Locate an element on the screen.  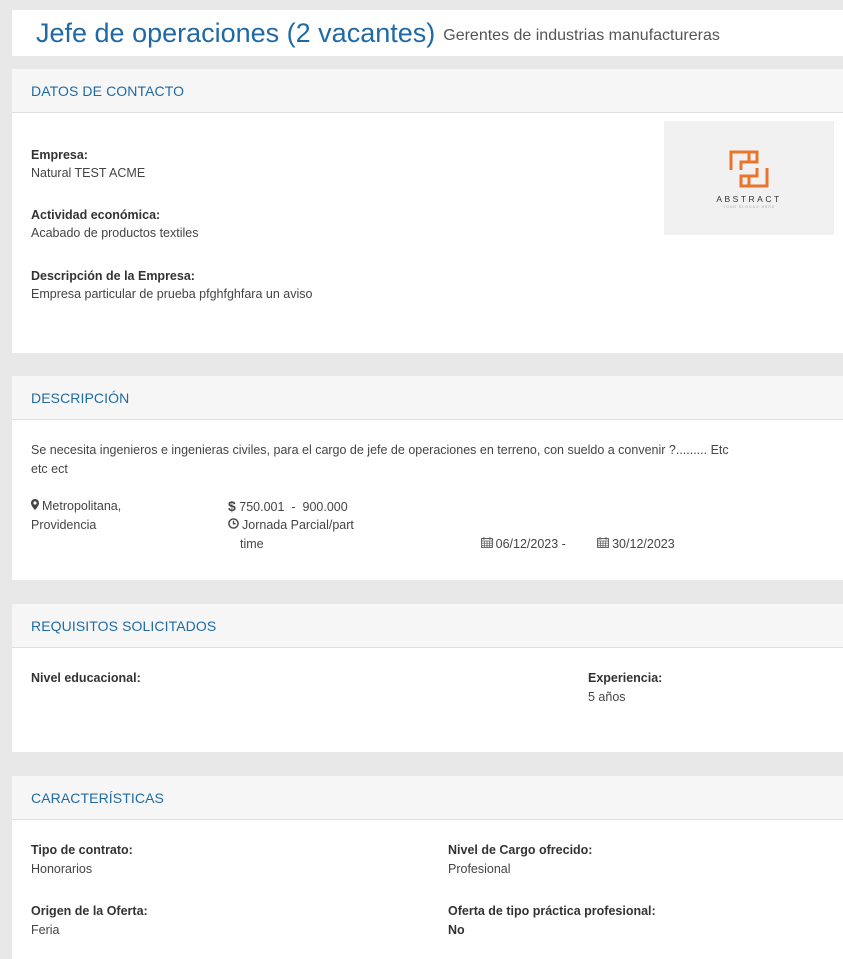
logo-tagline: YOUR SLOGAN HERE is located at coordinates (749, 206).